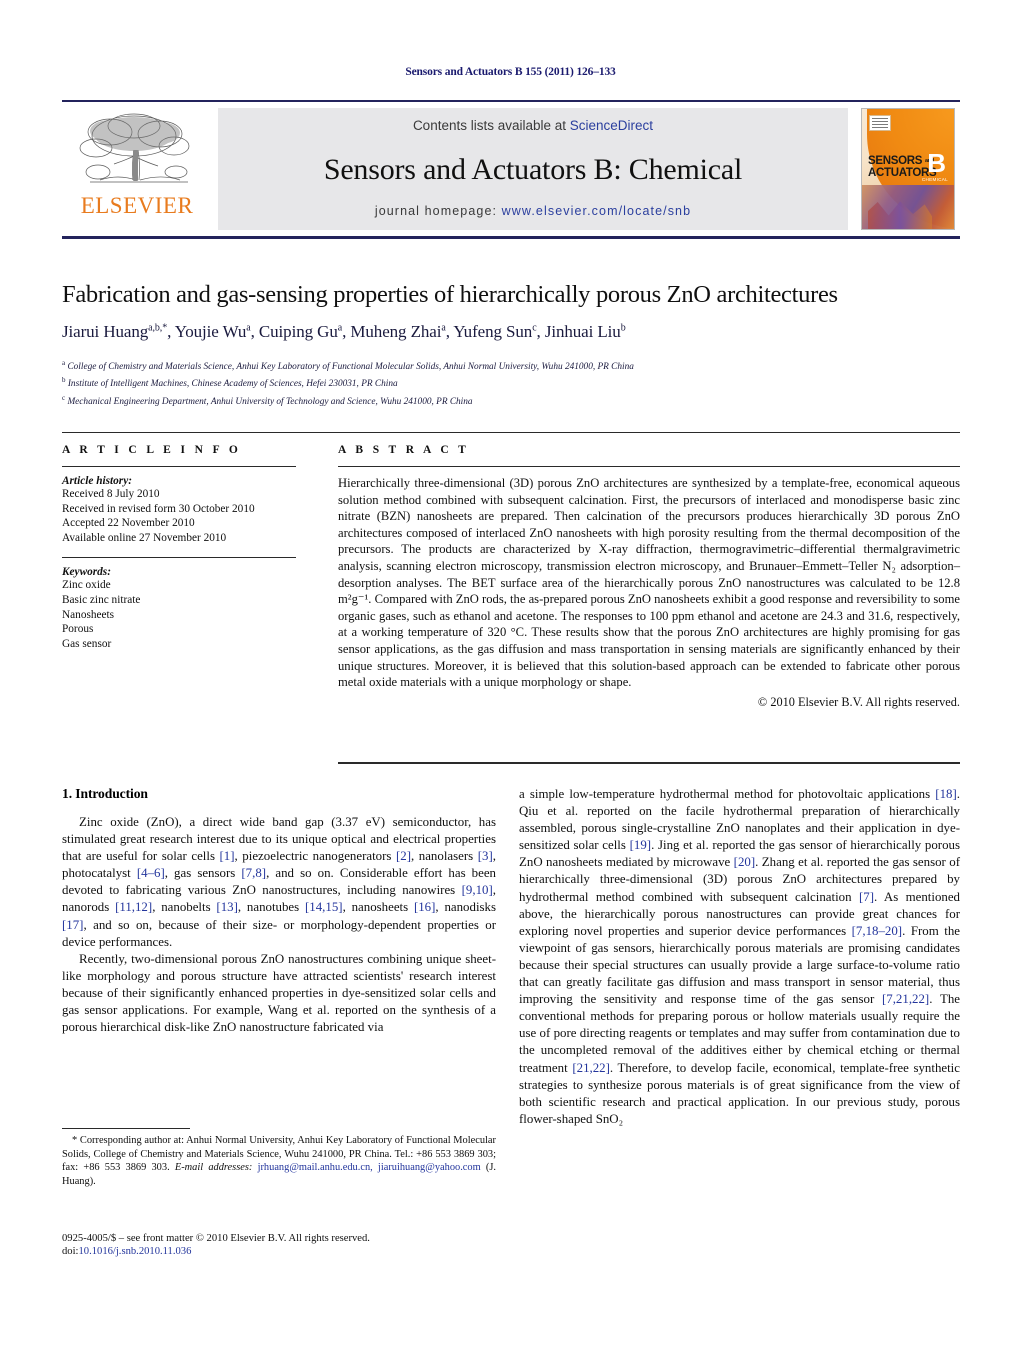 This screenshot has width=1021, height=1351. I want to click on author-entry: Cuiping Gua, so click(300, 331).